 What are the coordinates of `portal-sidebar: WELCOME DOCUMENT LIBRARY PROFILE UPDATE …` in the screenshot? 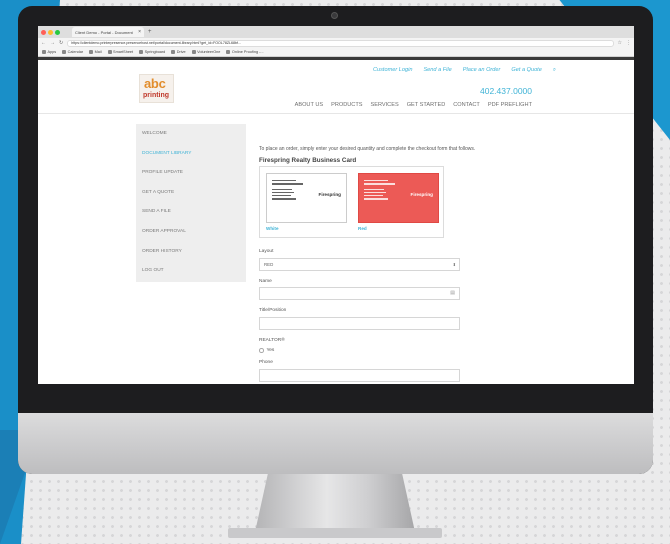 It's located at (191, 203).